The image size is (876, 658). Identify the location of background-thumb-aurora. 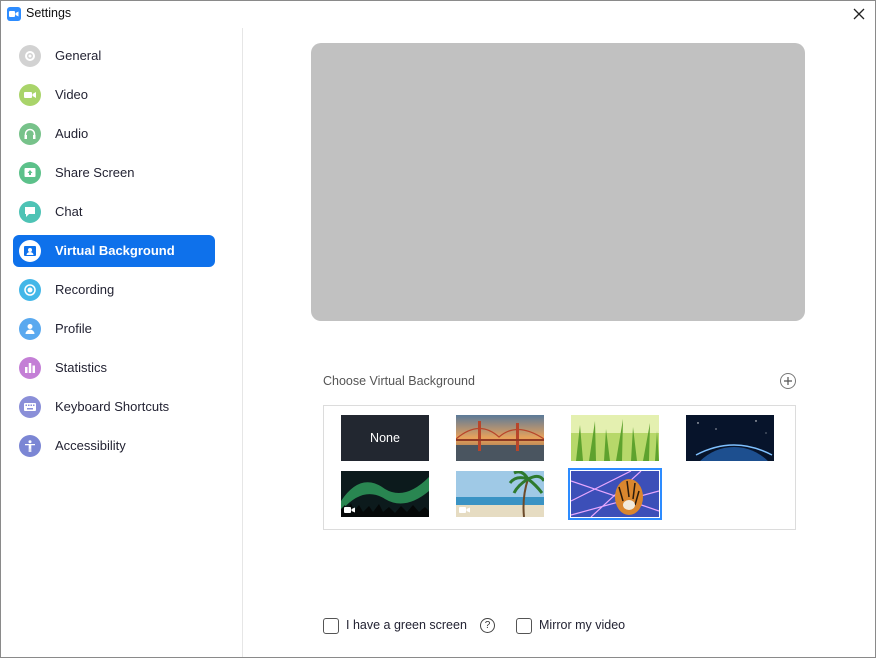
(385, 494).